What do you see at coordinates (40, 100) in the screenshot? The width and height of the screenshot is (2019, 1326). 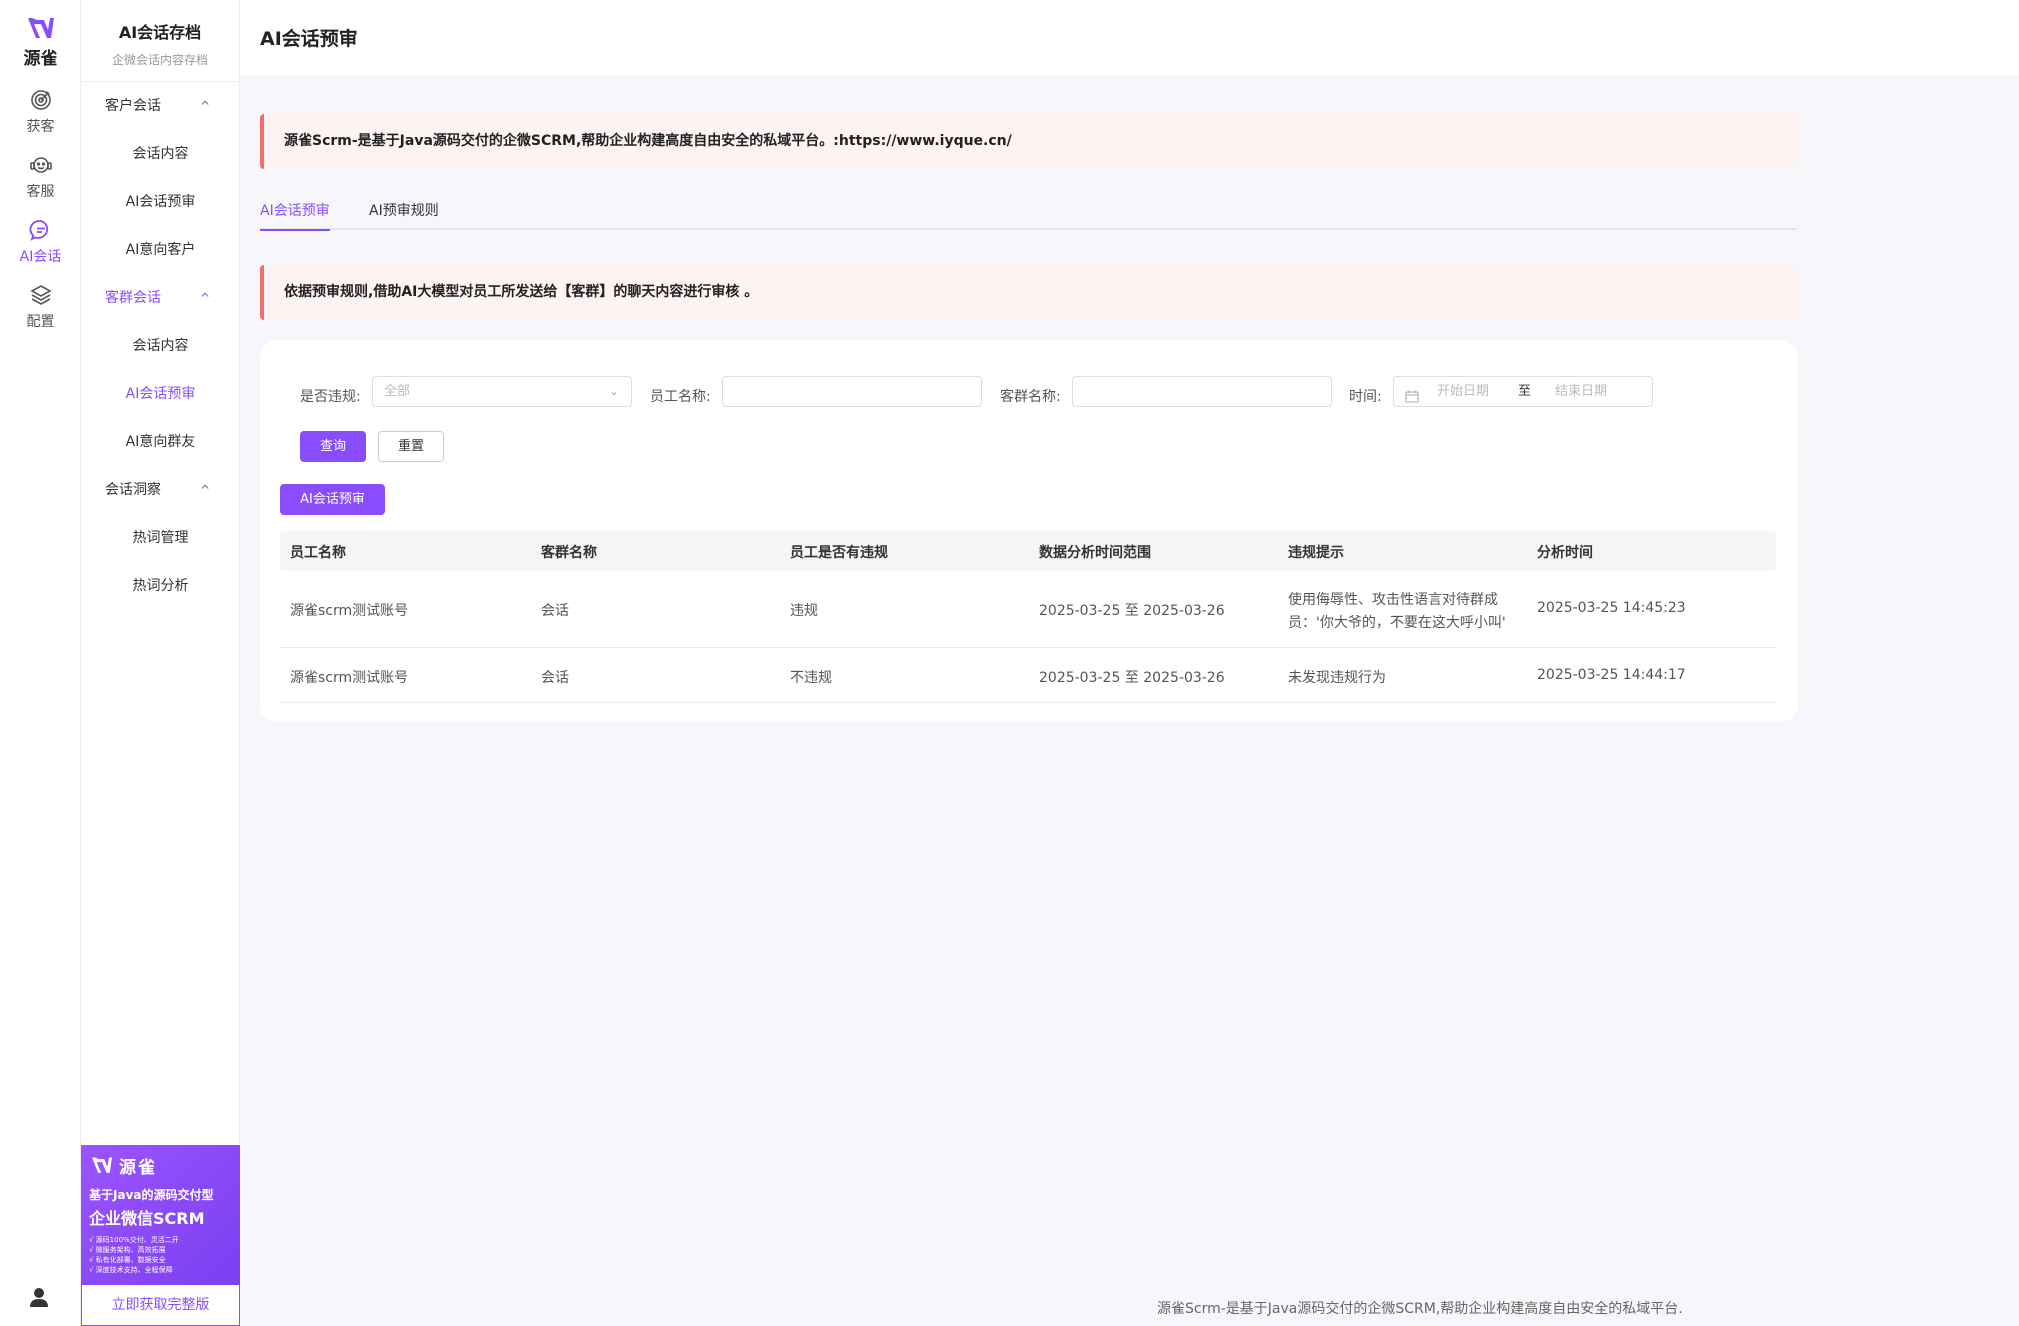 I see `target-icon` at bounding box center [40, 100].